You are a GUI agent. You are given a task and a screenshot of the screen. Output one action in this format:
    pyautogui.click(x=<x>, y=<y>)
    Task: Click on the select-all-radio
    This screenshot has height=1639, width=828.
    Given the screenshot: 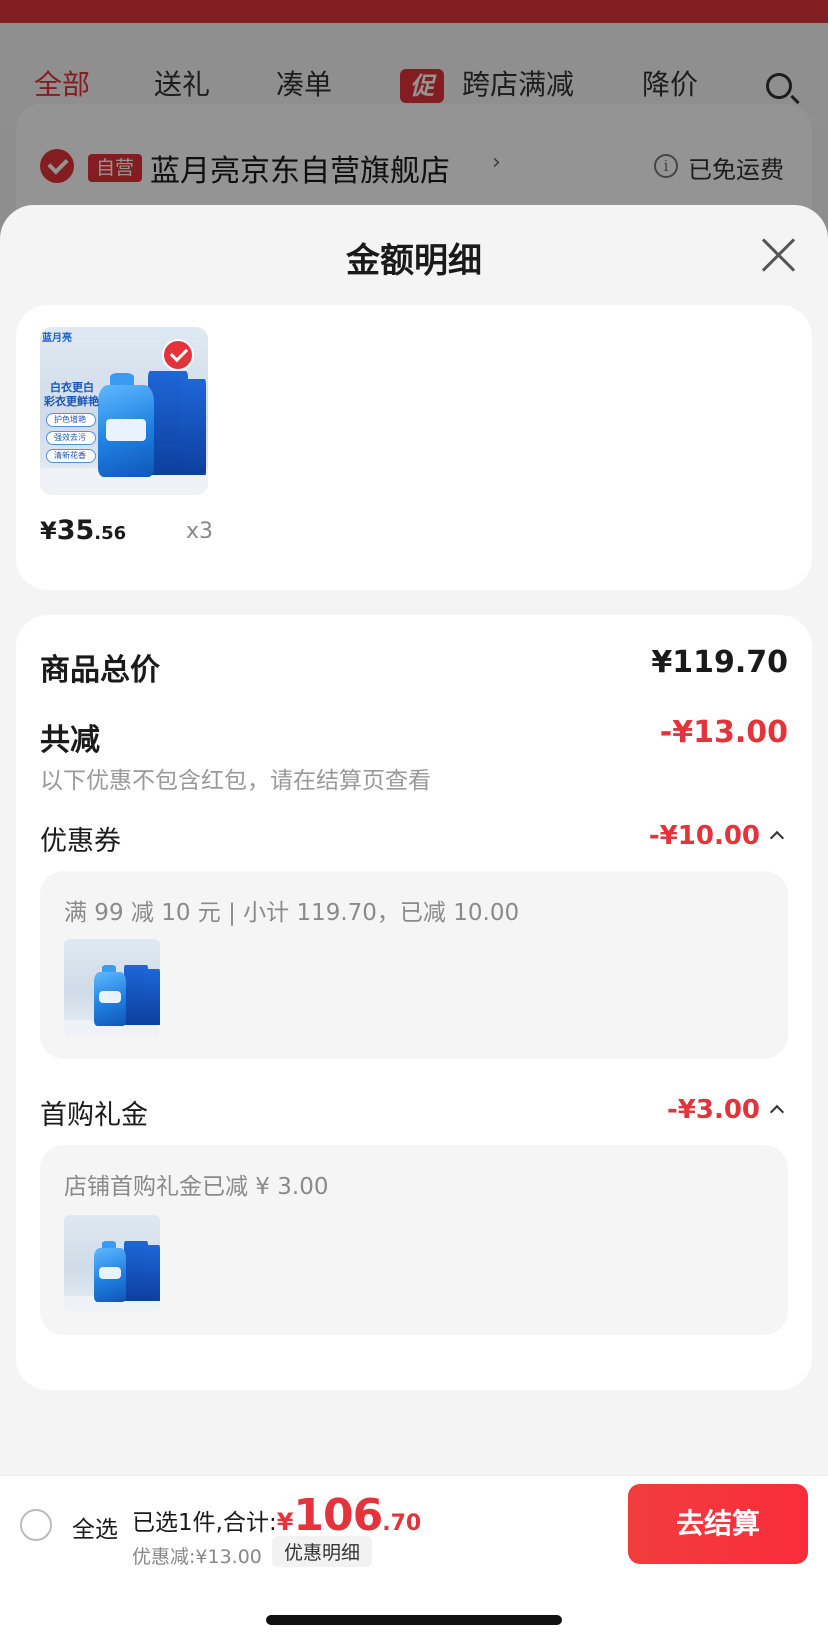 What is the action you would take?
    pyautogui.click(x=36, y=1525)
    